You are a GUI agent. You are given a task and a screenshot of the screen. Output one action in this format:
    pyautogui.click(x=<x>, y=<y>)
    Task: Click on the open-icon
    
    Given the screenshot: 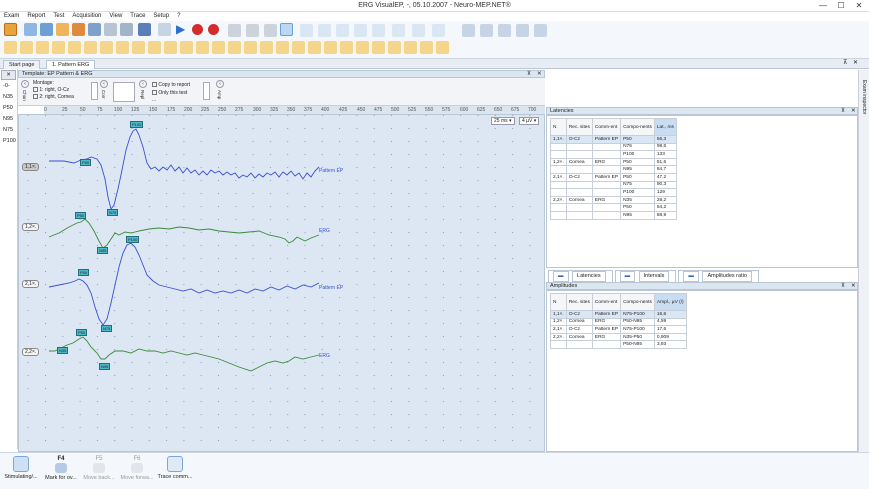 What is the action you would take?
    pyautogui.click(x=30, y=29)
    